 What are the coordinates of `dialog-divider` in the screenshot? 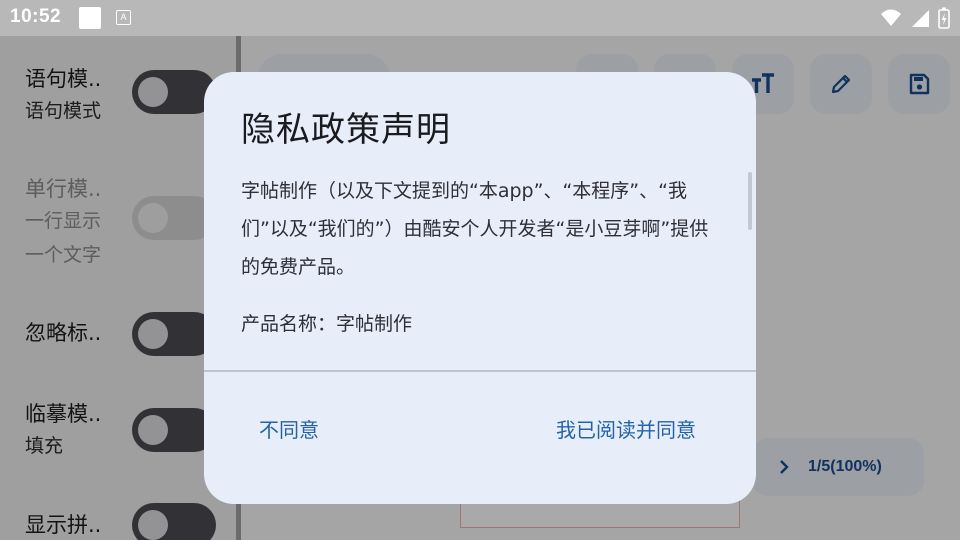 It's located at (480, 371).